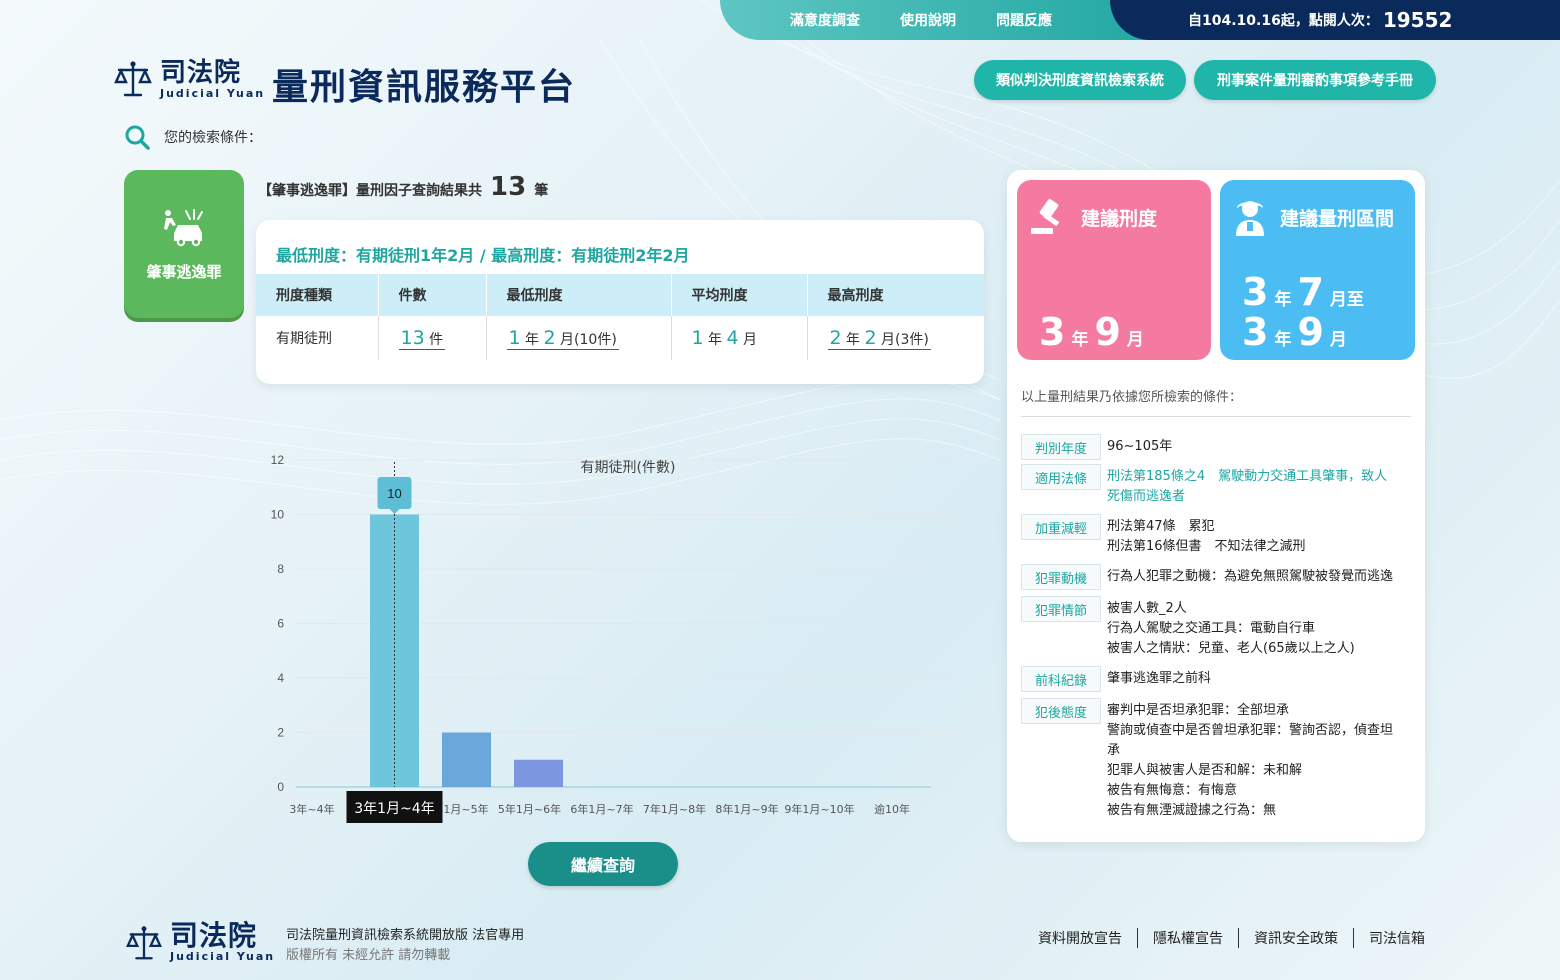 Image resolution: width=1560 pixels, height=980 pixels. What do you see at coordinates (1306, 292) in the screenshot?
I see `range-from-value: 3 年 7 月至` at bounding box center [1306, 292].